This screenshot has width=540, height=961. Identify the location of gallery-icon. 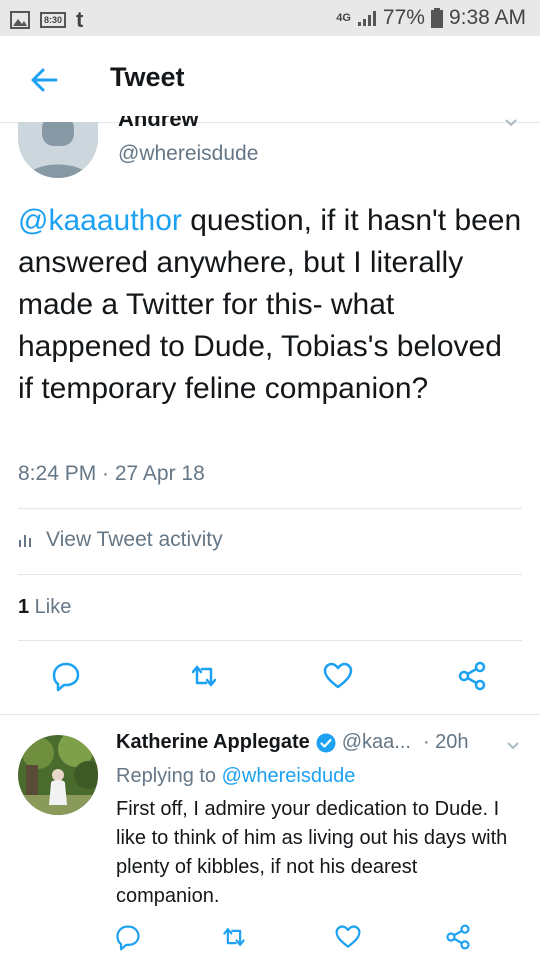
(20, 20).